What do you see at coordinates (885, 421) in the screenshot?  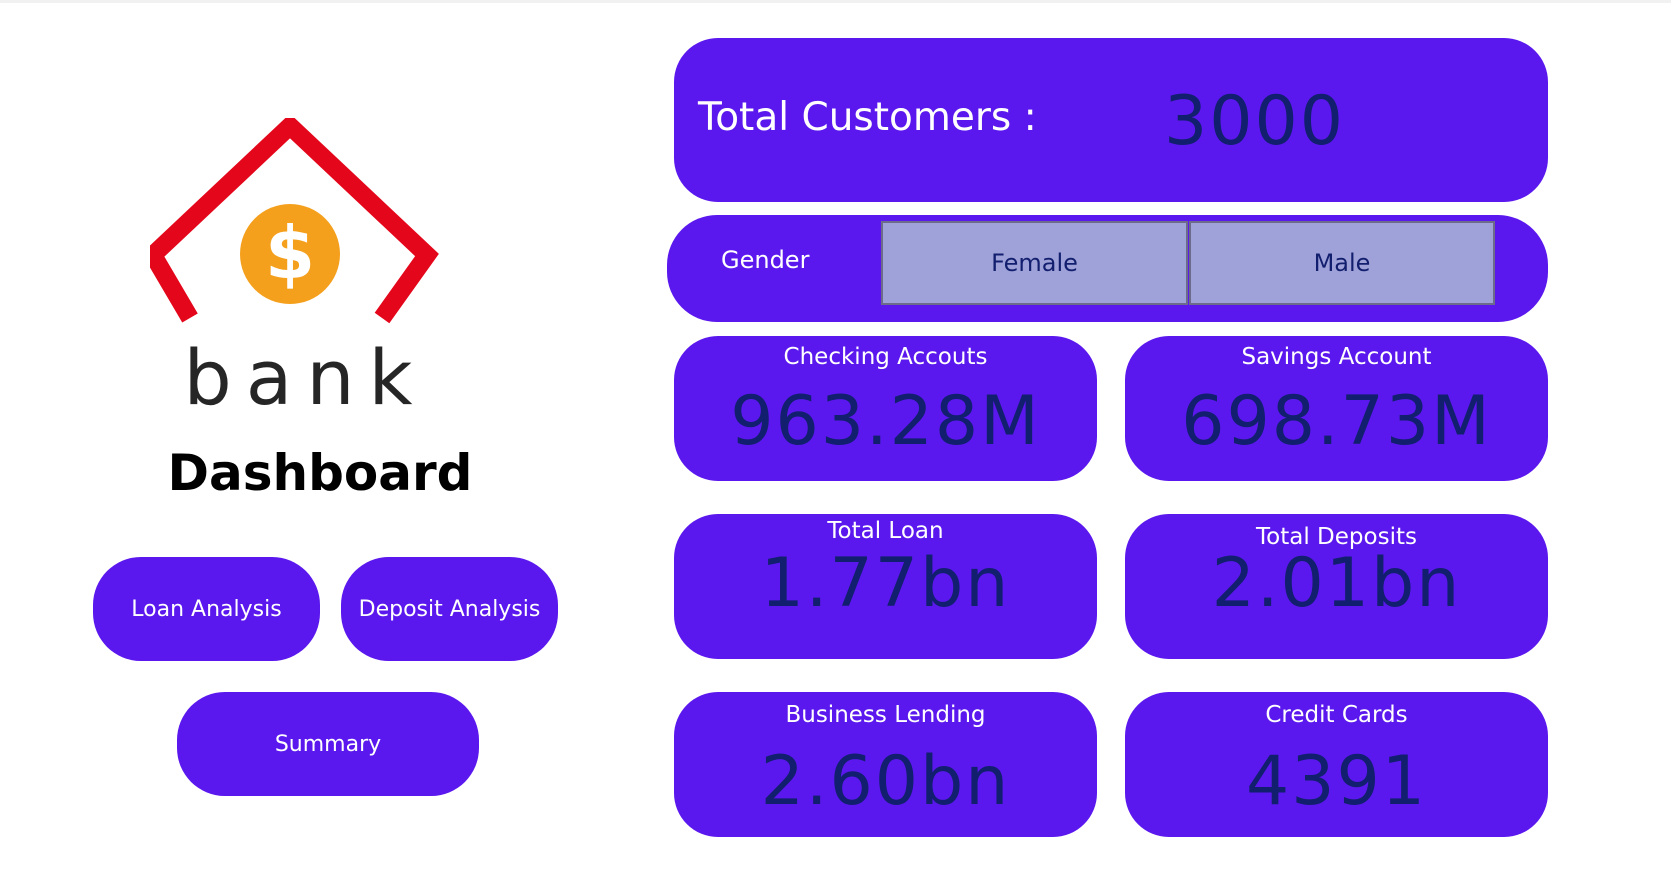 I see `checking-accounts-value: 963.28M` at bounding box center [885, 421].